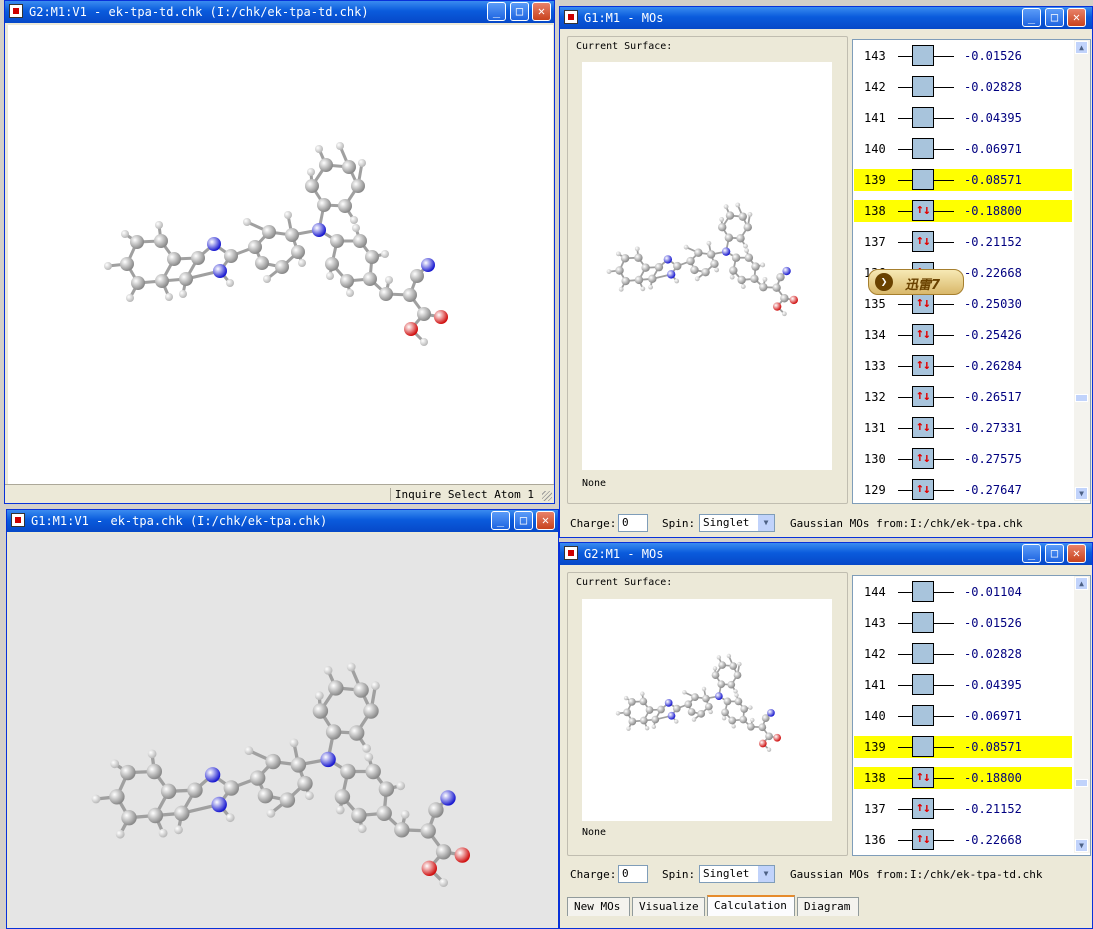  I want to click on tab-calculation: Calculation, so click(751, 905).